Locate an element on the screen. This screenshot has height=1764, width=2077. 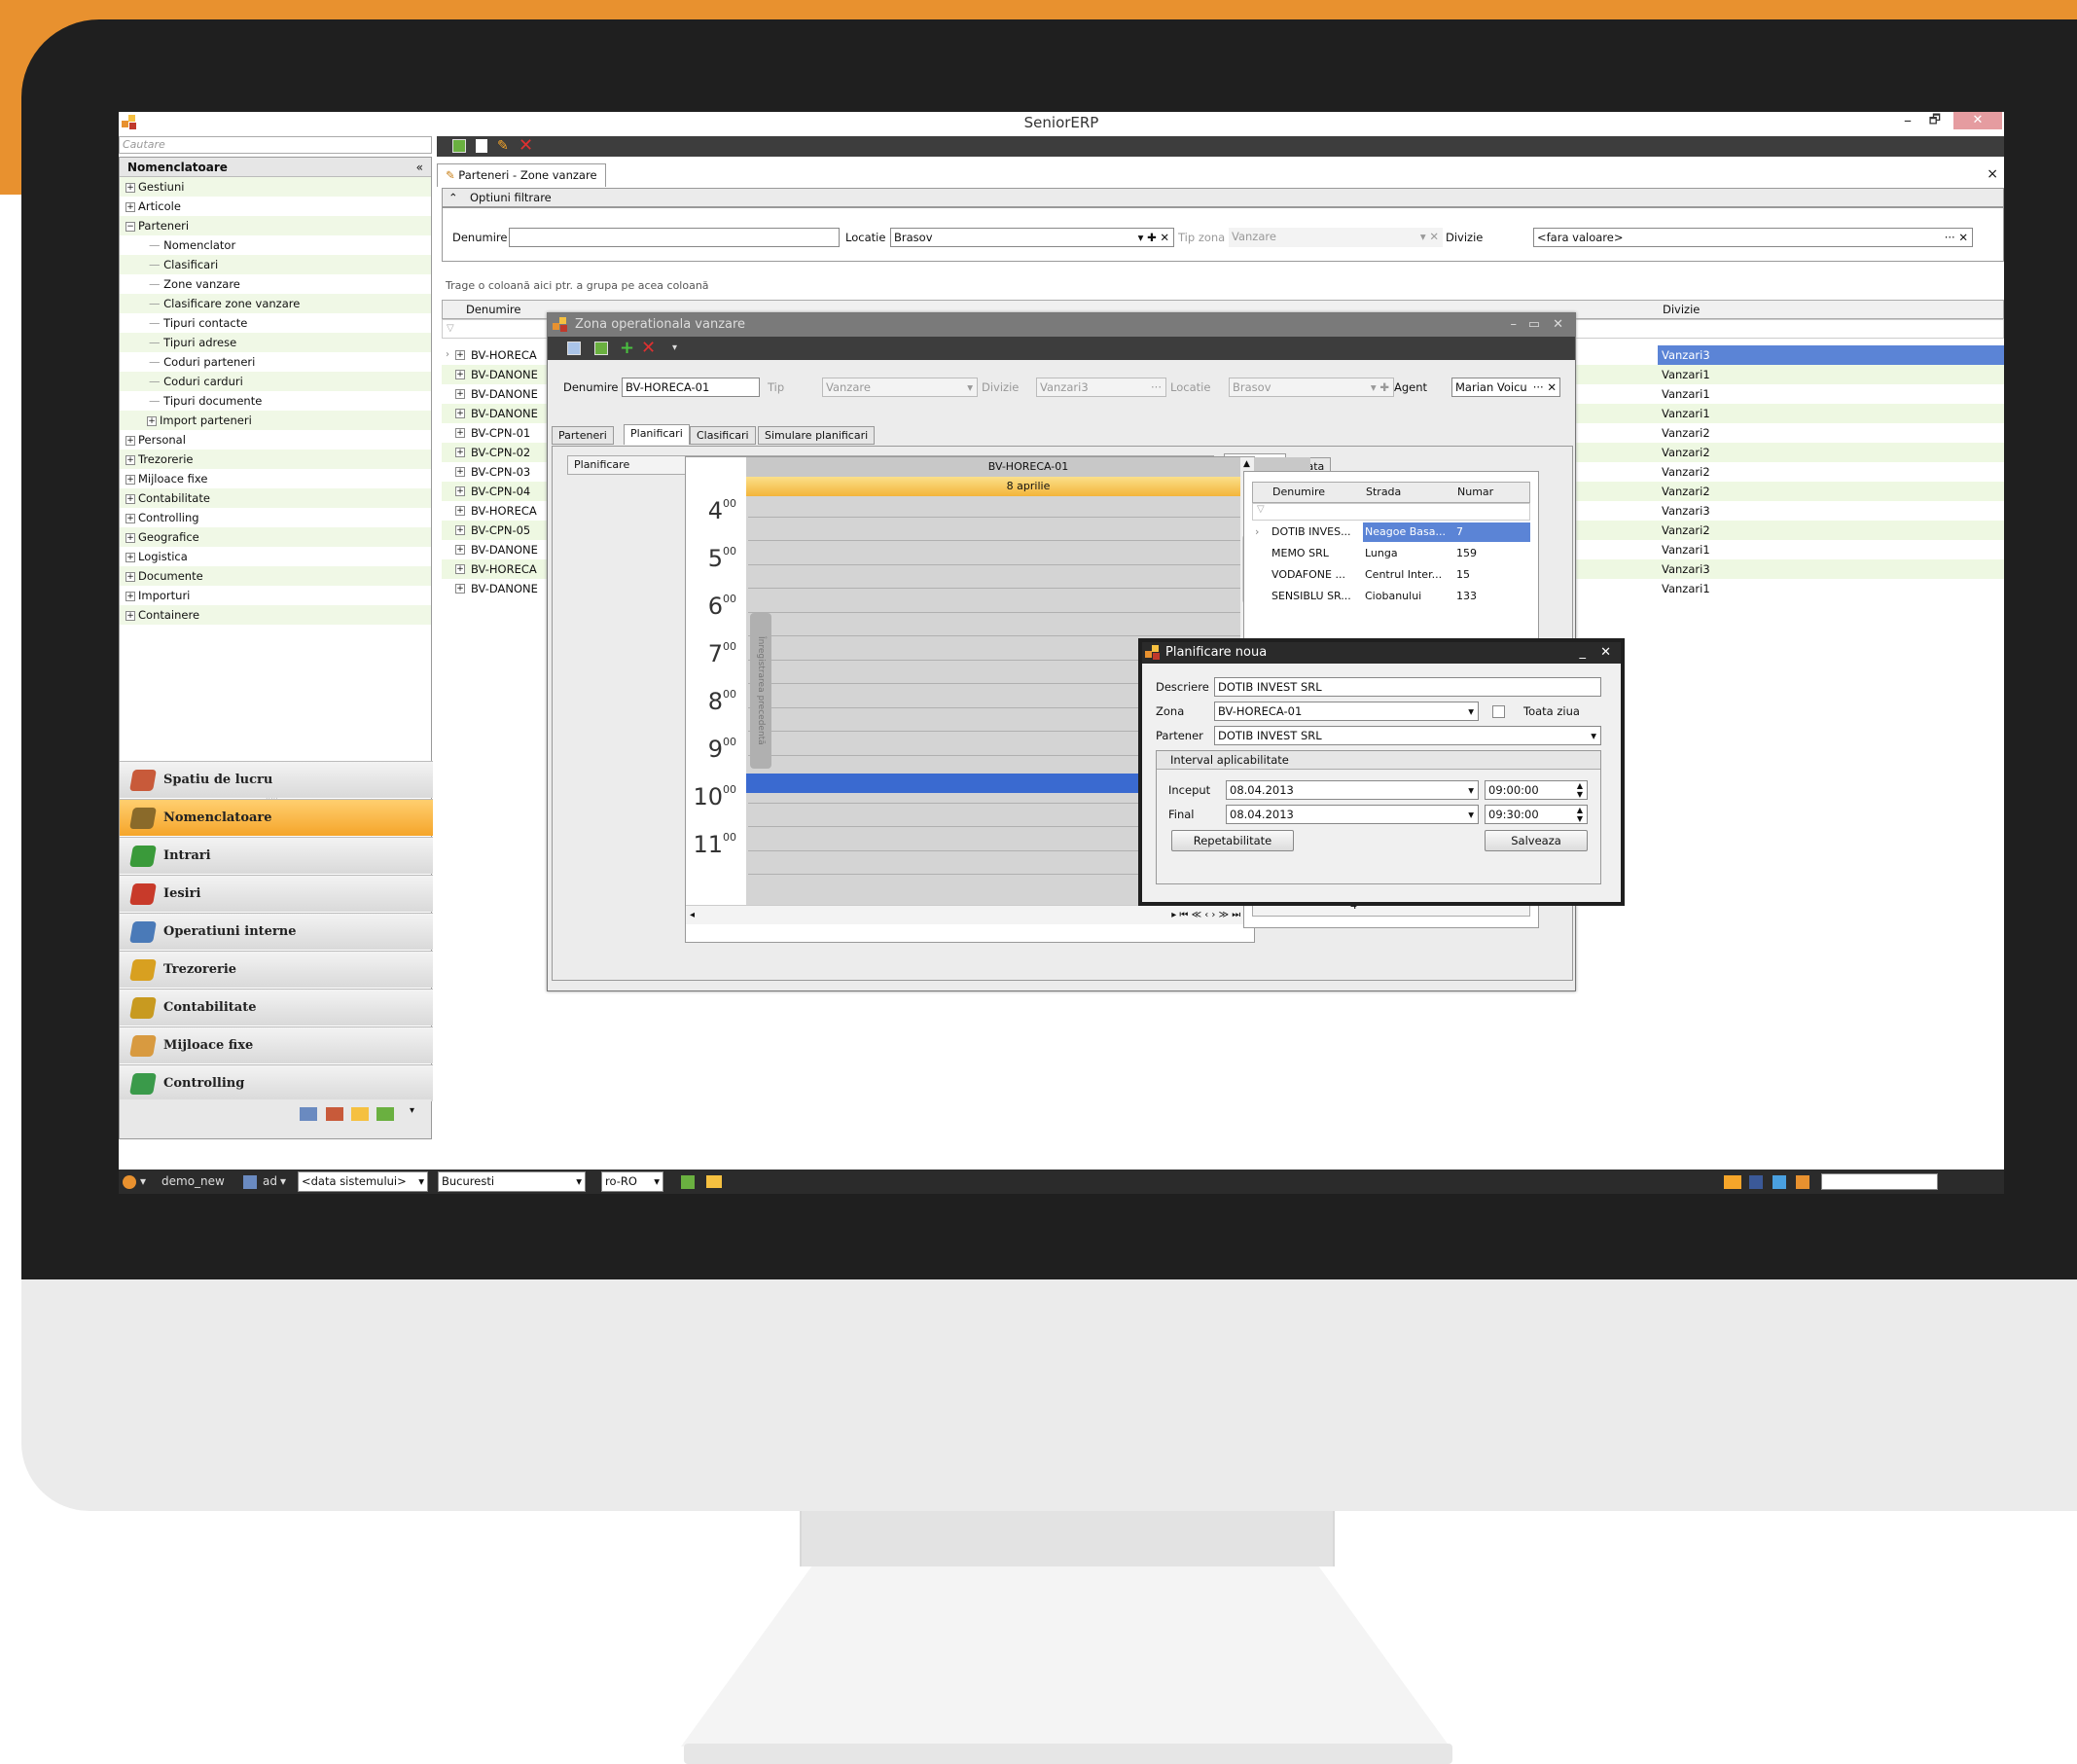
partner-row: SENSIBLU SR... Ciobanului 133 is located at coordinates (1391, 597).